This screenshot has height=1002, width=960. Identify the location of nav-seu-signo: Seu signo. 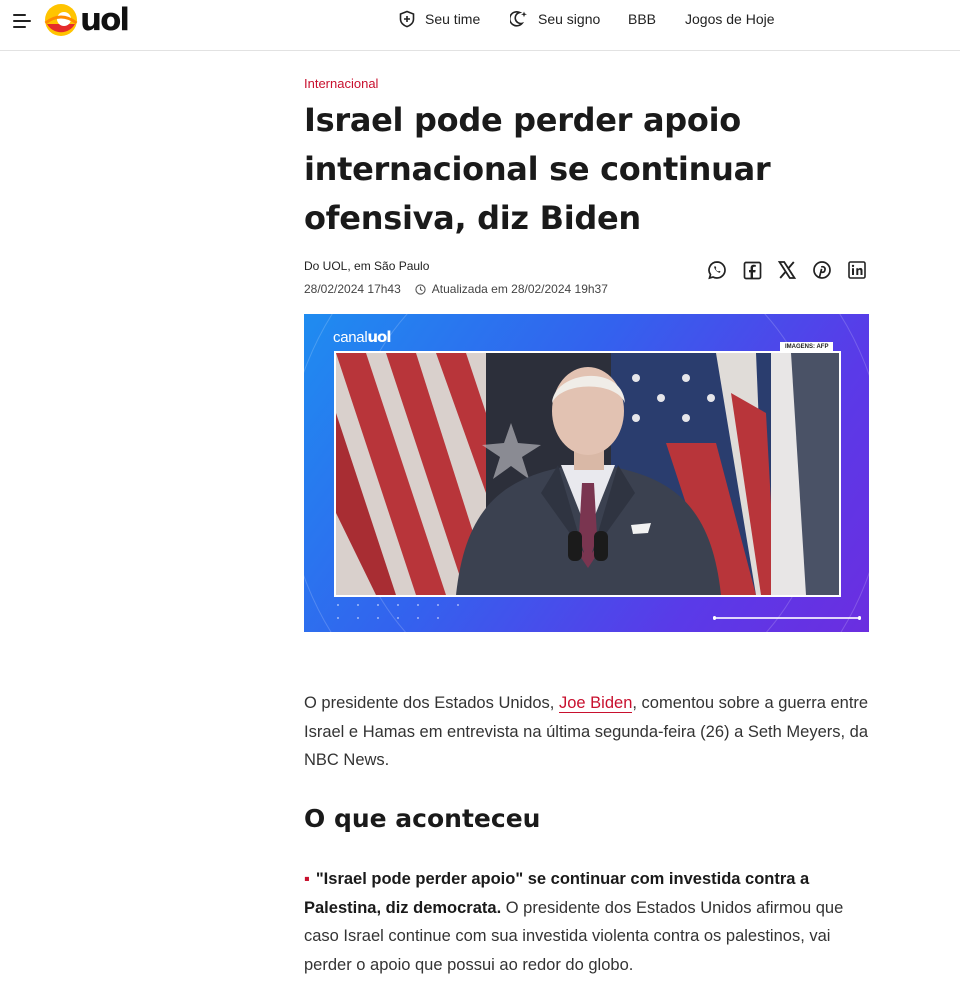
(555, 19).